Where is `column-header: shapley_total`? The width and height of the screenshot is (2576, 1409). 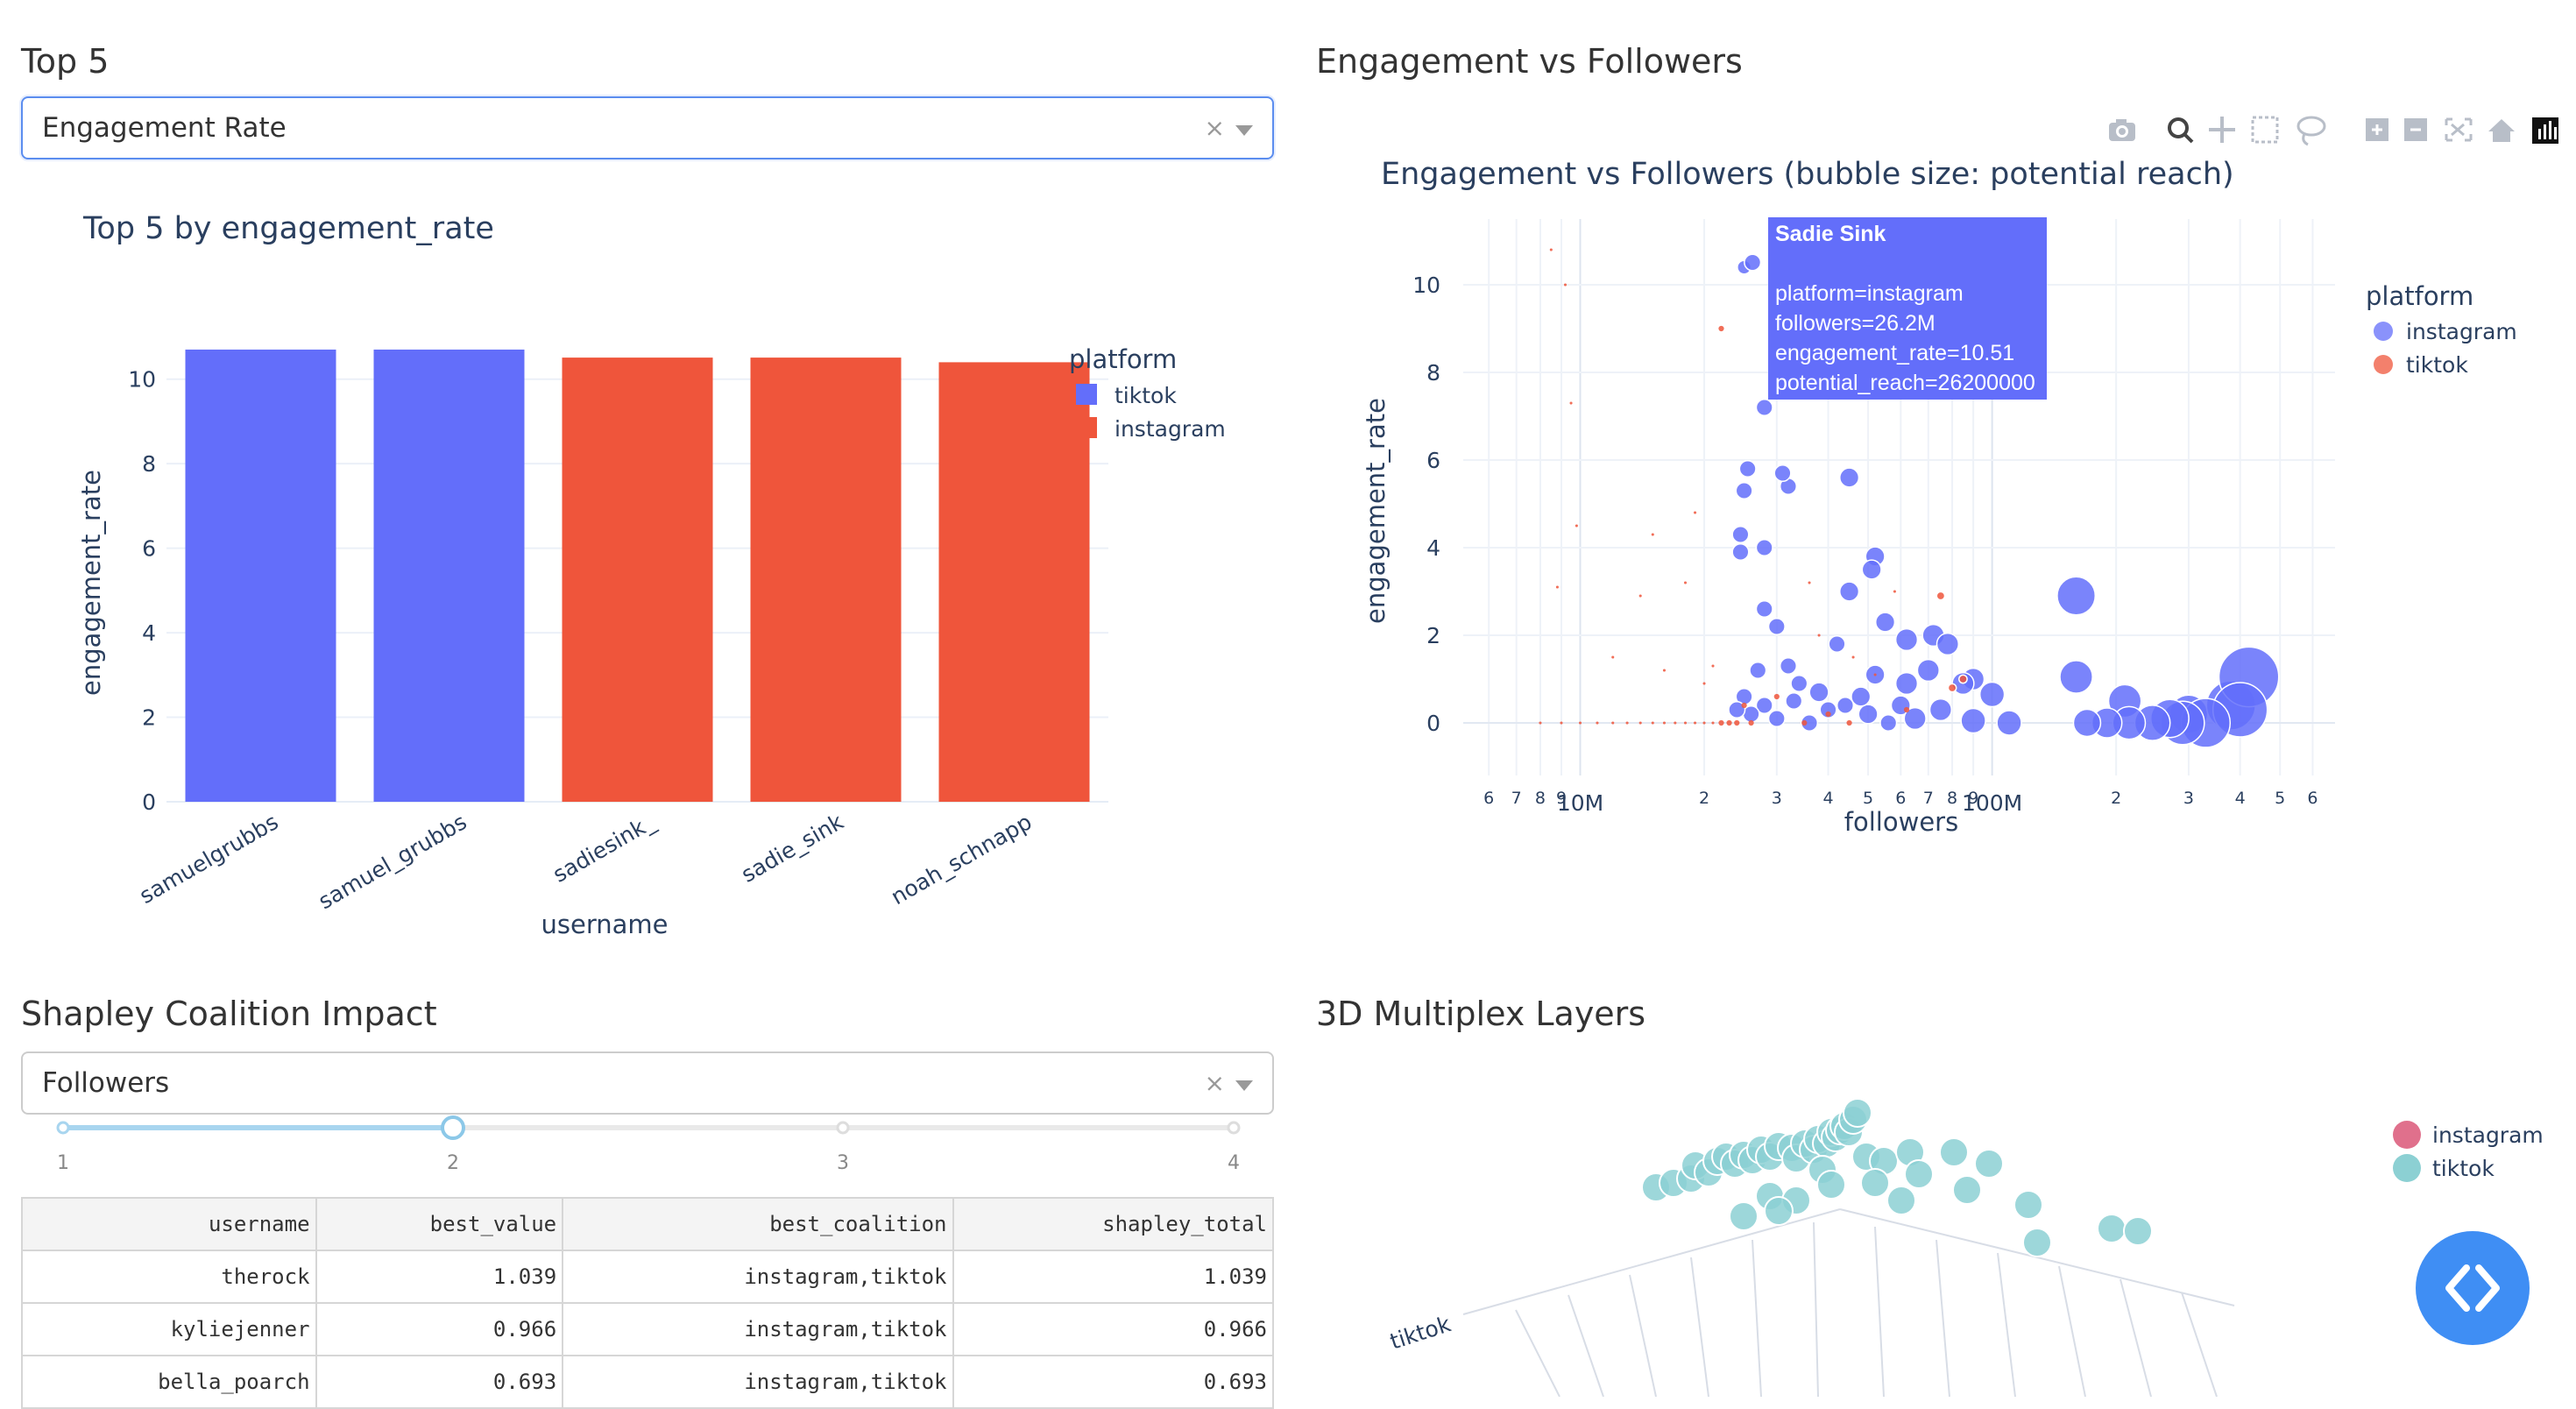 column-header: shapley_total is located at coordinates (1113, 1224).